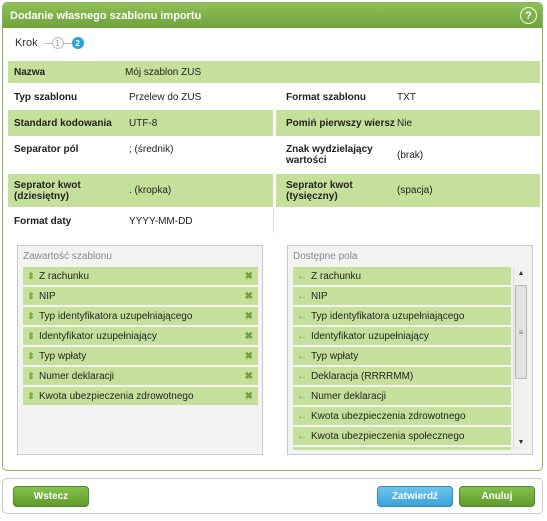  I want to click on thousand-separator-label: Seprator kwot (tysięczny), so click(319, 190).